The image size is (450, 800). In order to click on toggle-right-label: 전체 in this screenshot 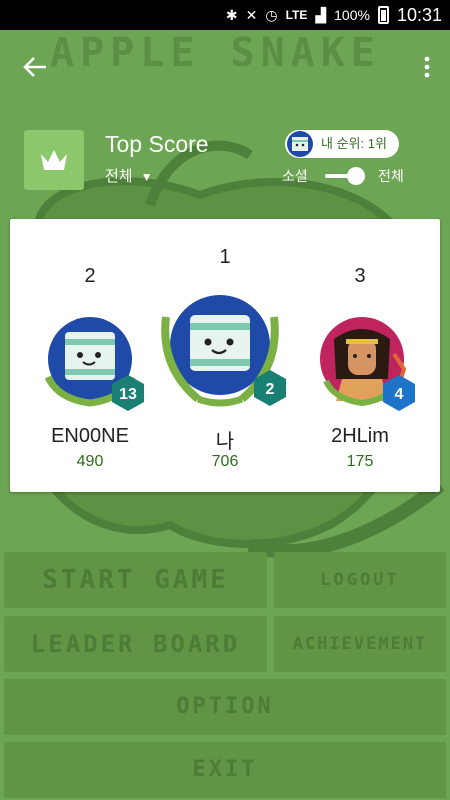, I will do `click(391, 176)`.